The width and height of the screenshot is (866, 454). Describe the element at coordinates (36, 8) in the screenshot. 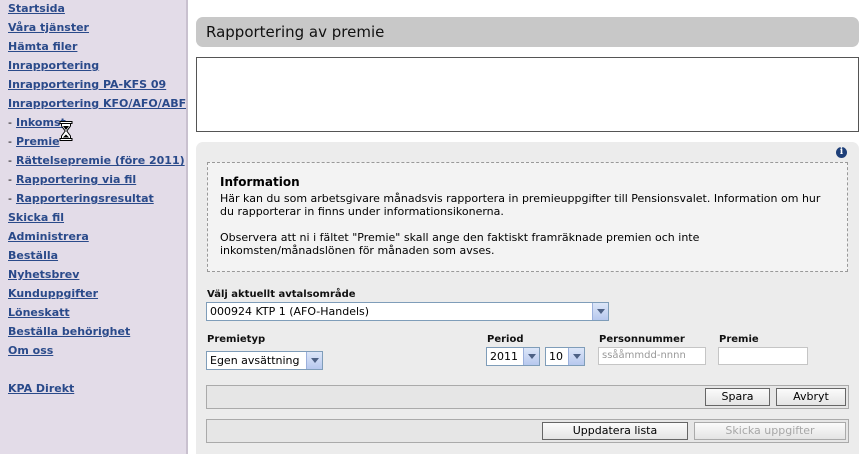

I see `sidebar-link-startsida: Startsida` at that location.